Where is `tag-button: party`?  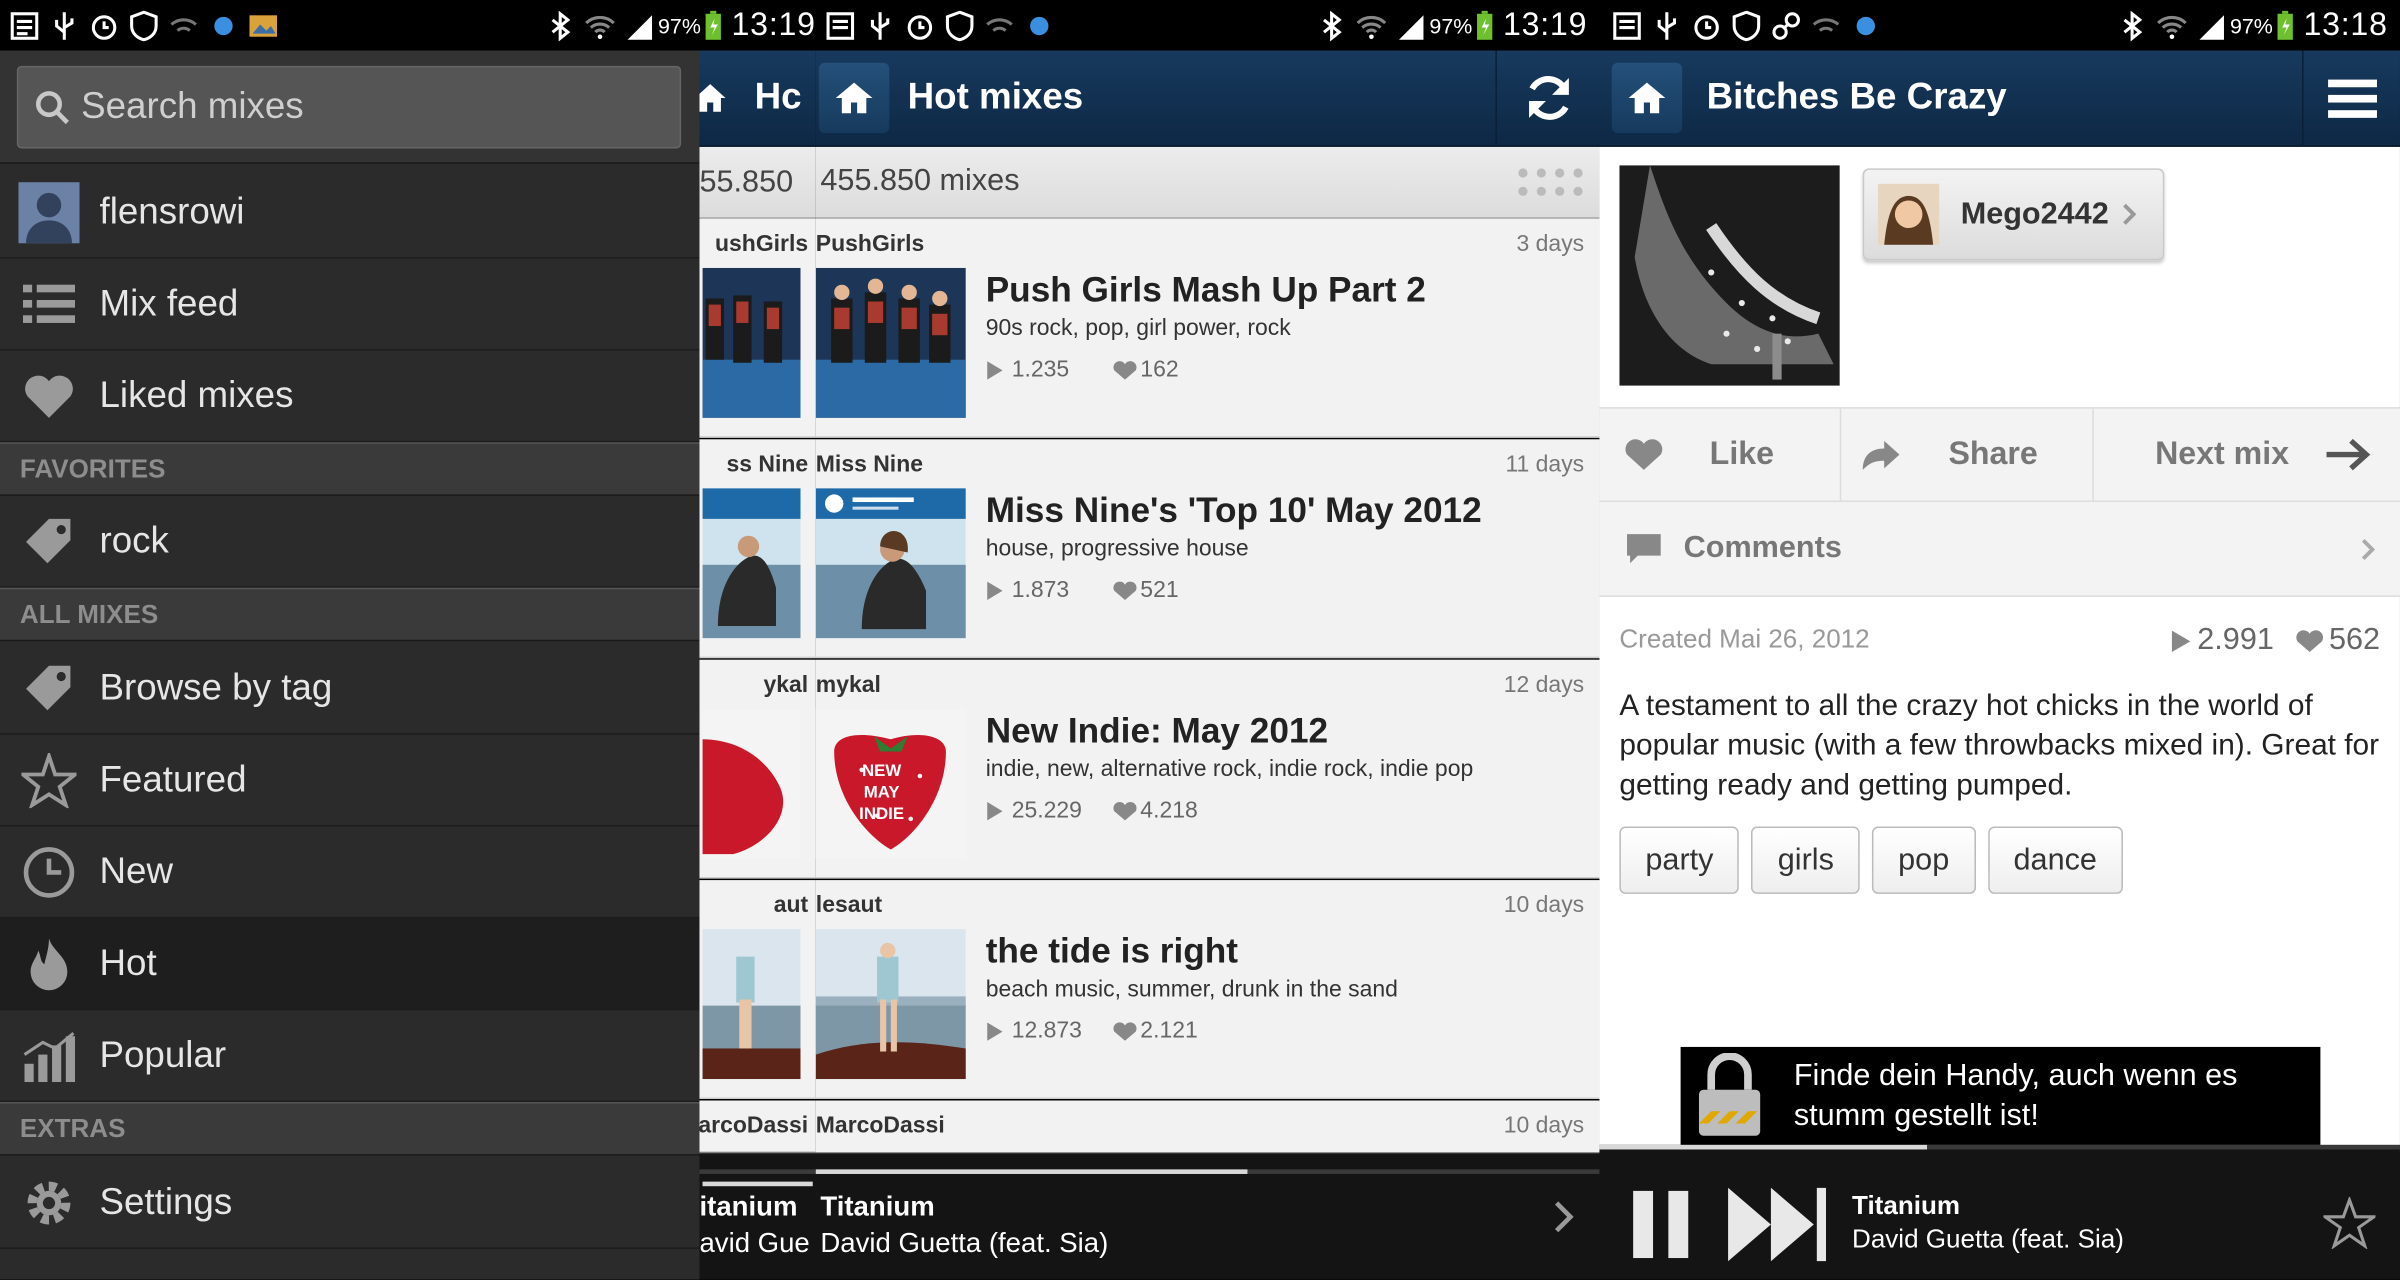 tag-button: party is located at coordinates (1679, 860).